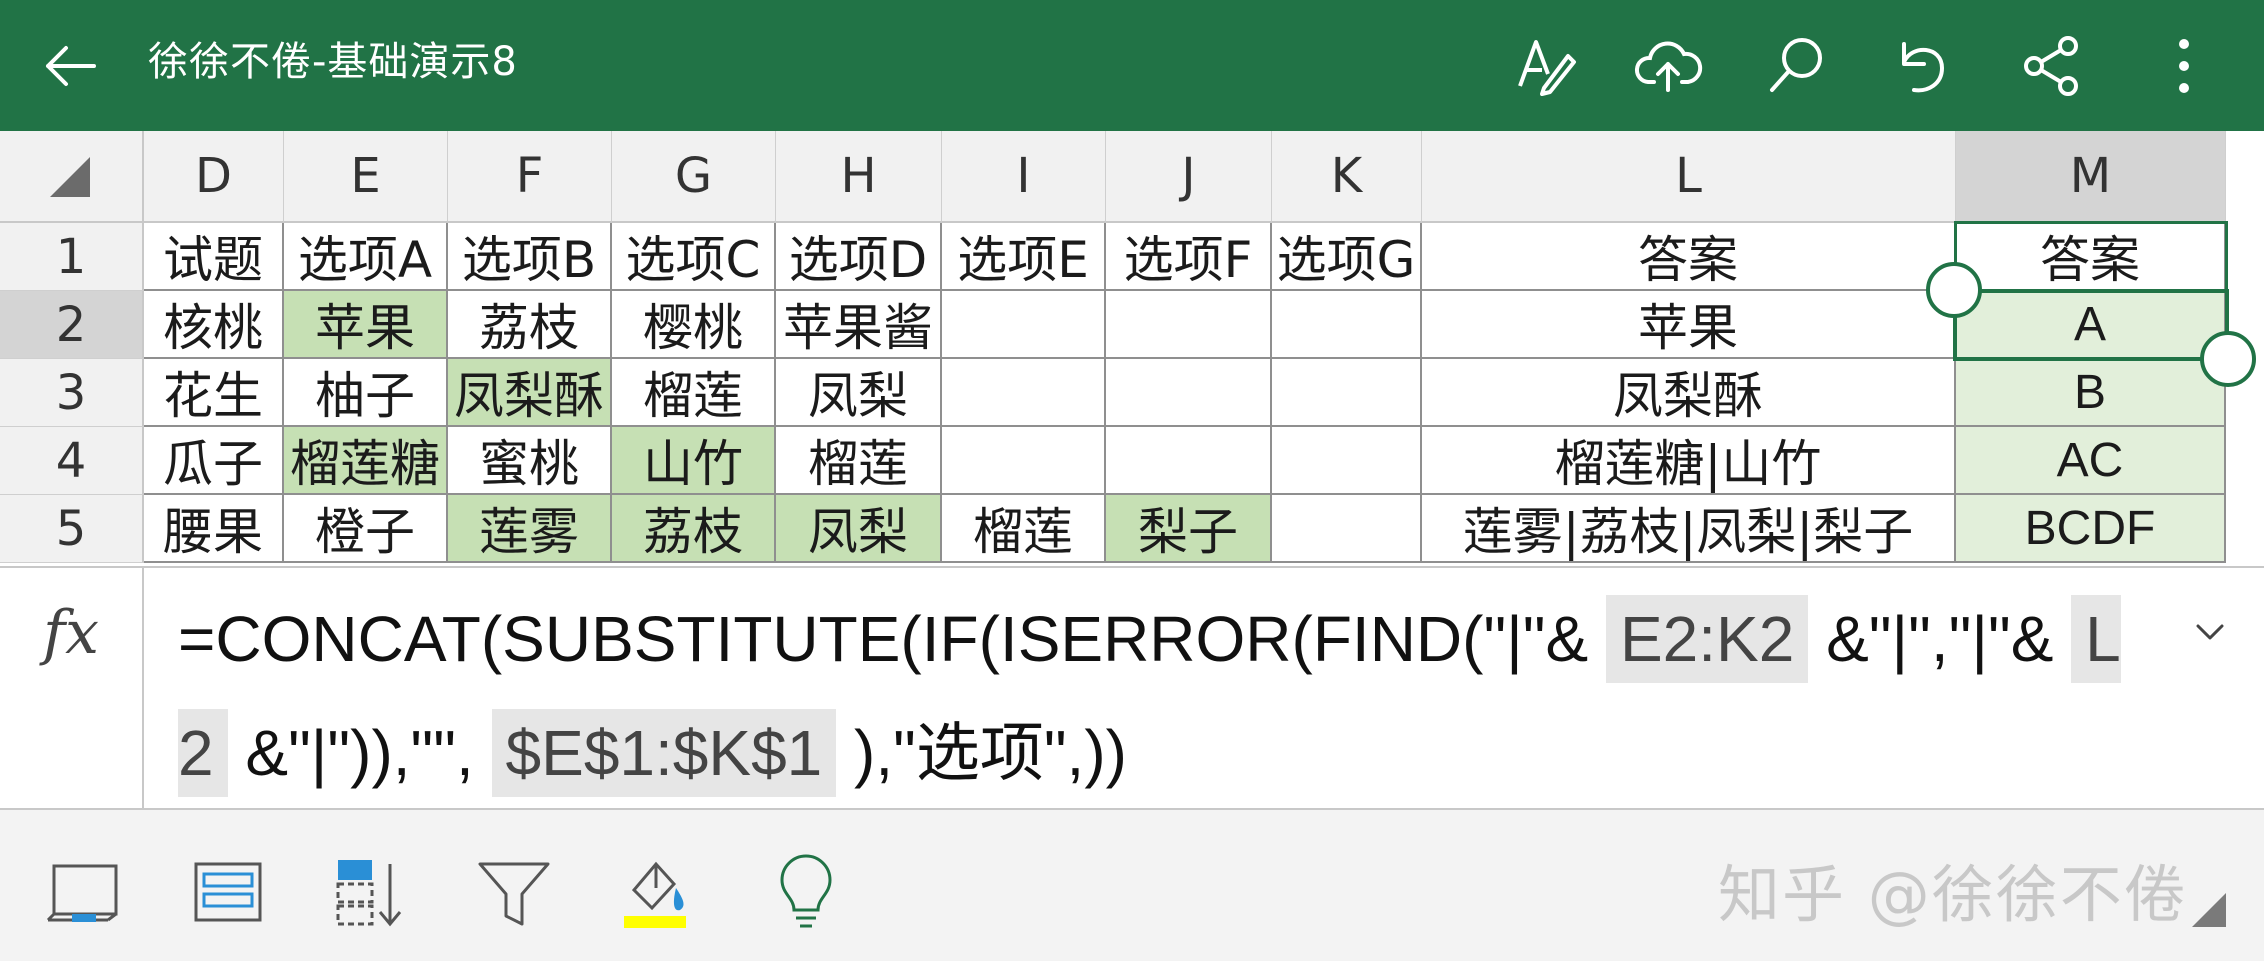 The height and width of the screenshot is (961, 2264). I want to click on cell-f3: 凤梨酥, so click(530, 393).